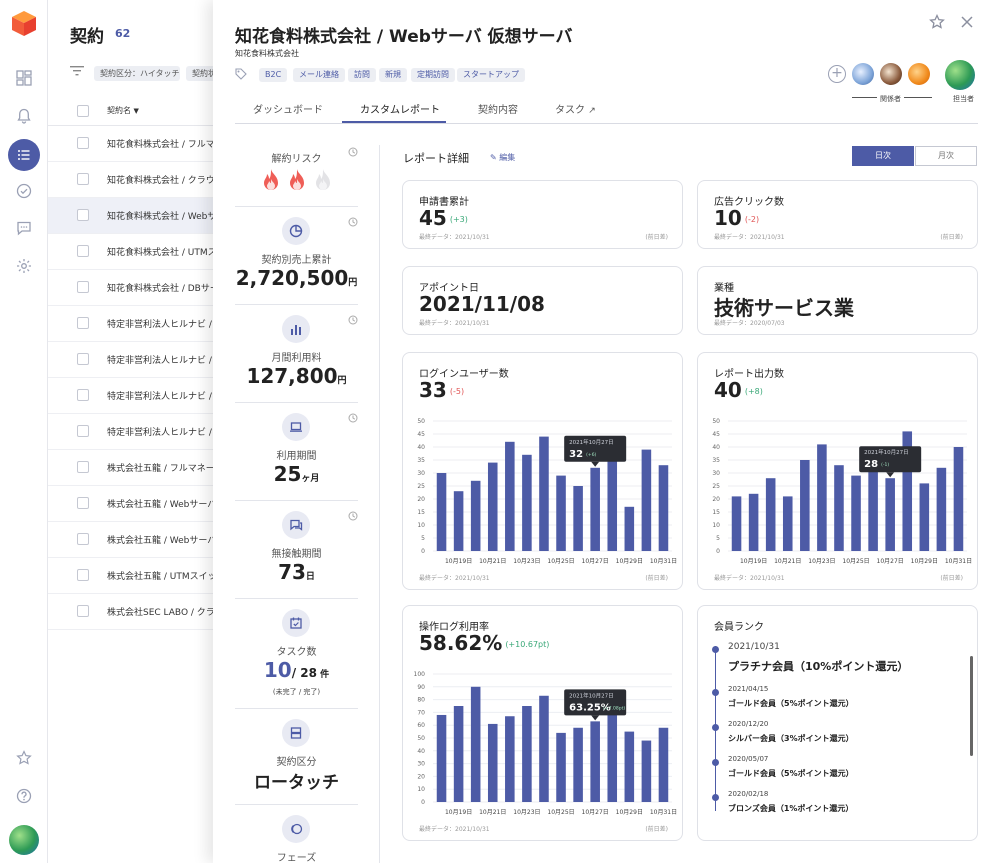 The height and width of the screenshot is (863, 1000). I want to click on scrollbar, so click(971, 706).